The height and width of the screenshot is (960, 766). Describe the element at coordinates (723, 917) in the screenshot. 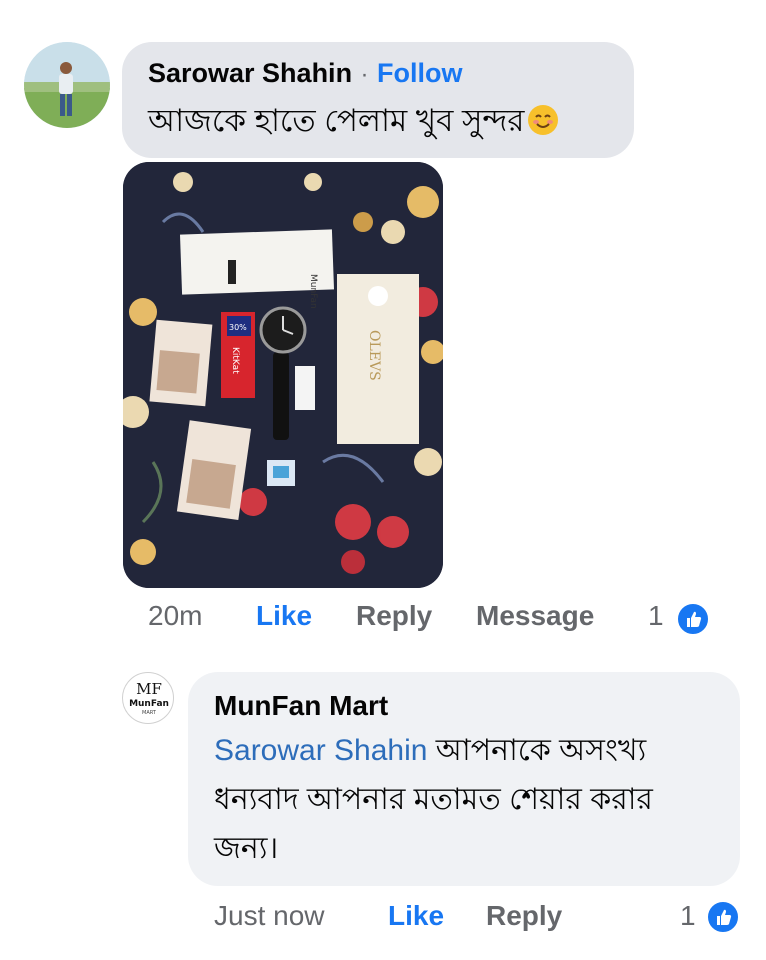

I see `reply-like-reaction-icon` at that location.